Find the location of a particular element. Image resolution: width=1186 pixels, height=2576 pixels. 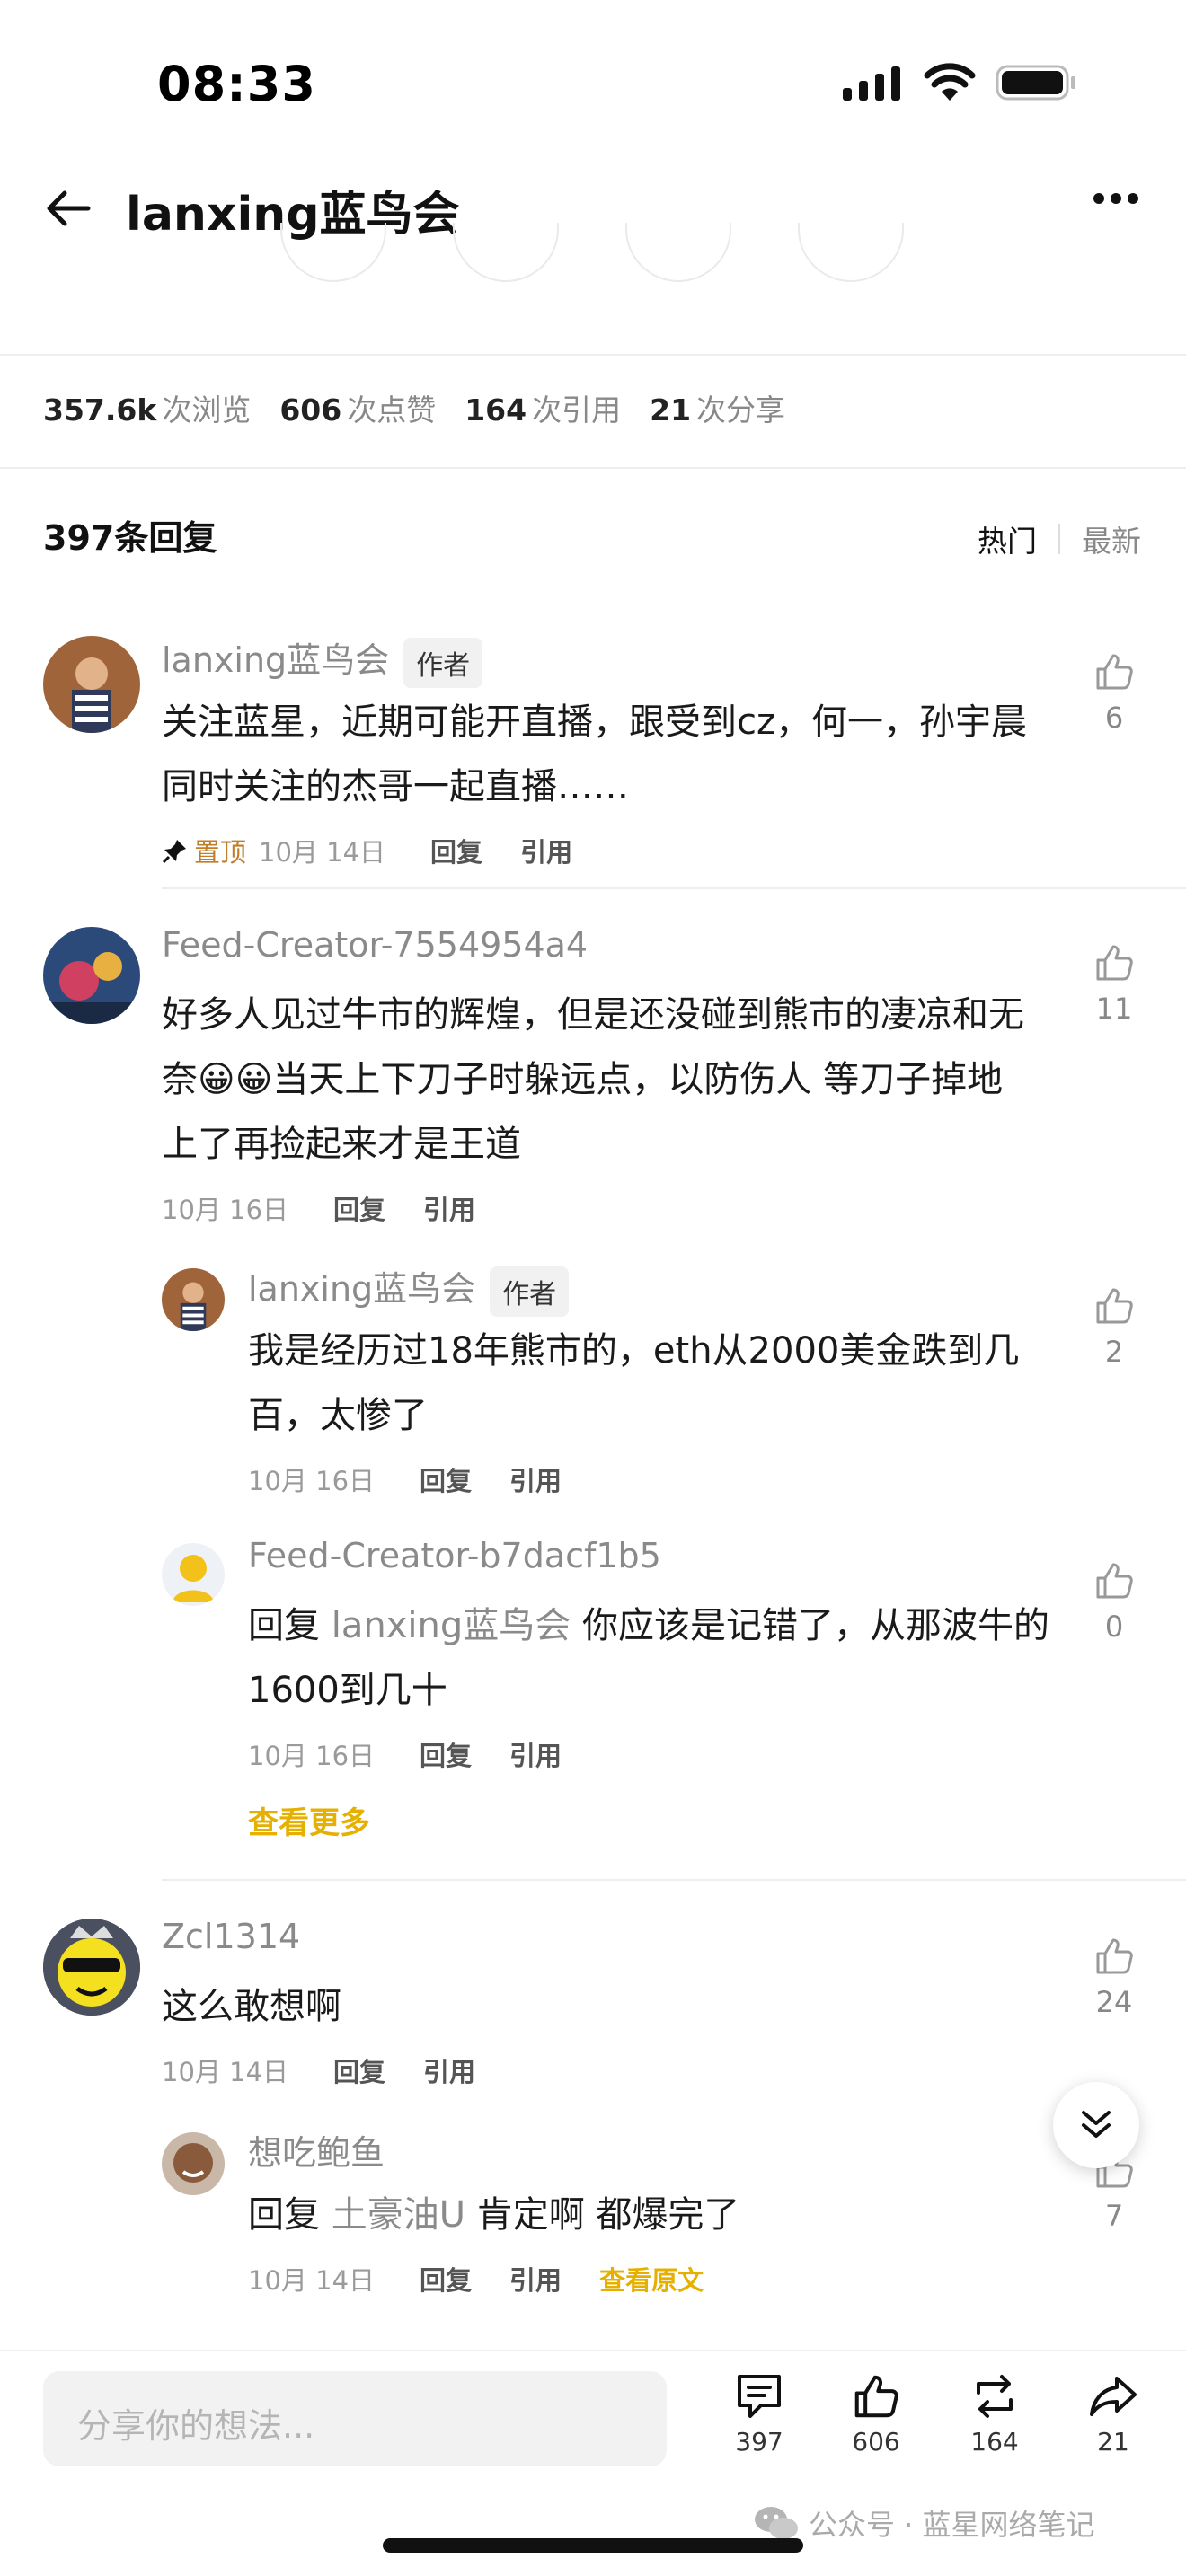

status-icons is located at coordinates (960, 82).